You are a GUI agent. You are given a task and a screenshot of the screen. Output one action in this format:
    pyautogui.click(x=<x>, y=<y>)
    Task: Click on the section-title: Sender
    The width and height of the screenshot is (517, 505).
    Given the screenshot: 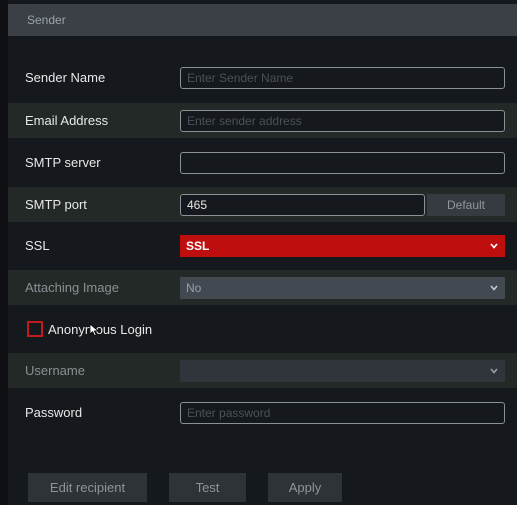 What is the action you would take?
    pyautogui.click(x=46, y=20)
    